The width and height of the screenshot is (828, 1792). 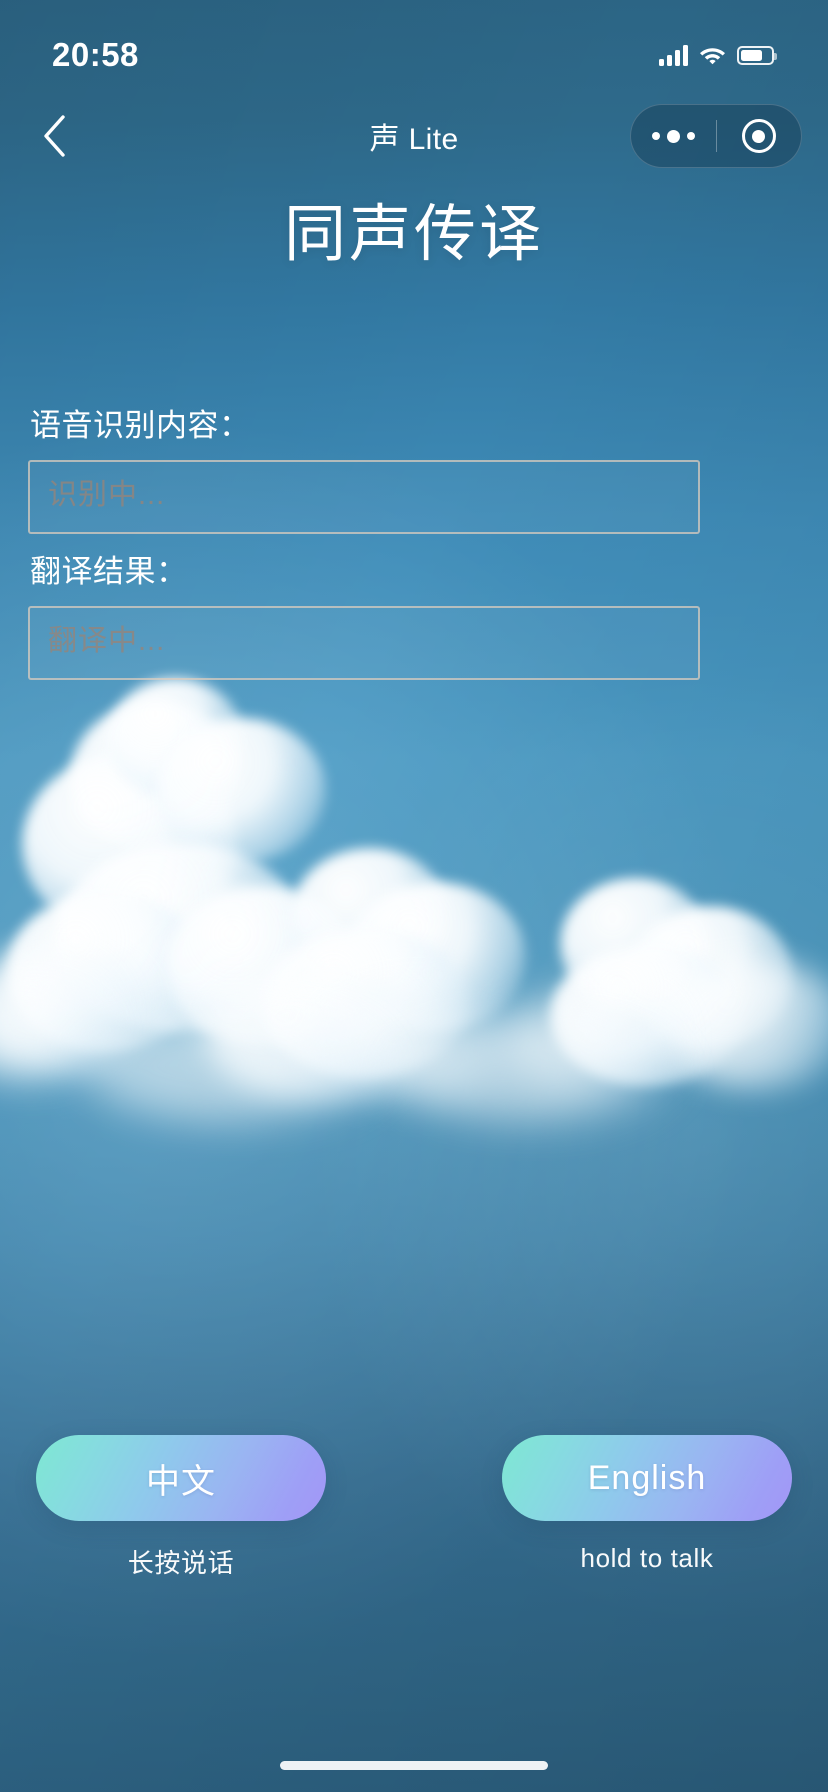 I want to click on battery-icon, so click(x=757, y=55).